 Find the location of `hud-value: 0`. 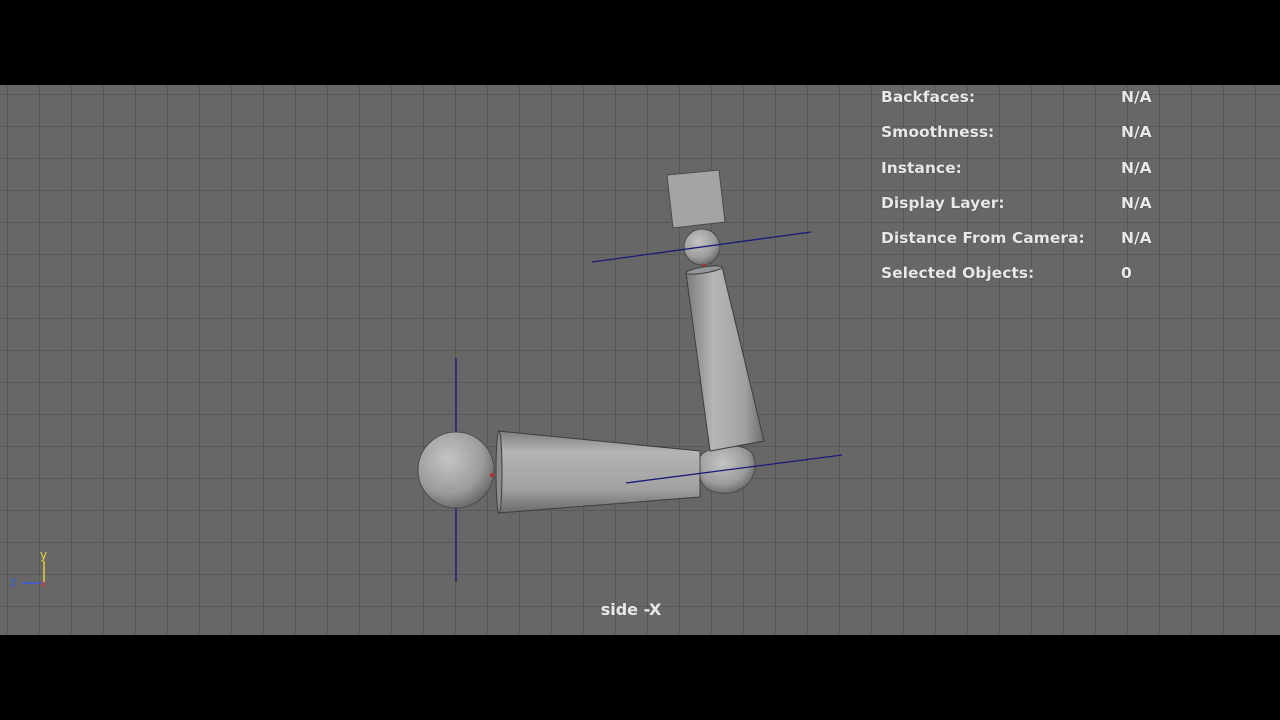

hud-value: 0 is located at coordinates (1126, 273).